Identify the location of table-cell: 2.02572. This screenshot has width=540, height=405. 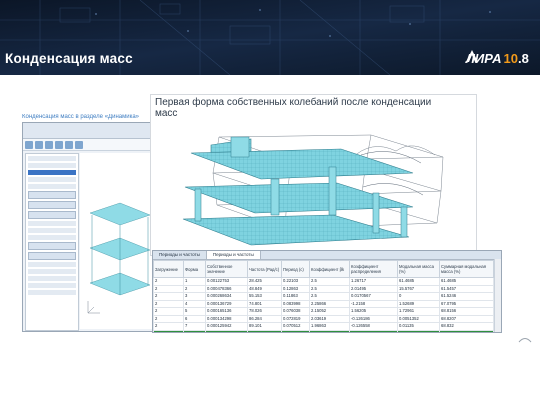
(329, 330).